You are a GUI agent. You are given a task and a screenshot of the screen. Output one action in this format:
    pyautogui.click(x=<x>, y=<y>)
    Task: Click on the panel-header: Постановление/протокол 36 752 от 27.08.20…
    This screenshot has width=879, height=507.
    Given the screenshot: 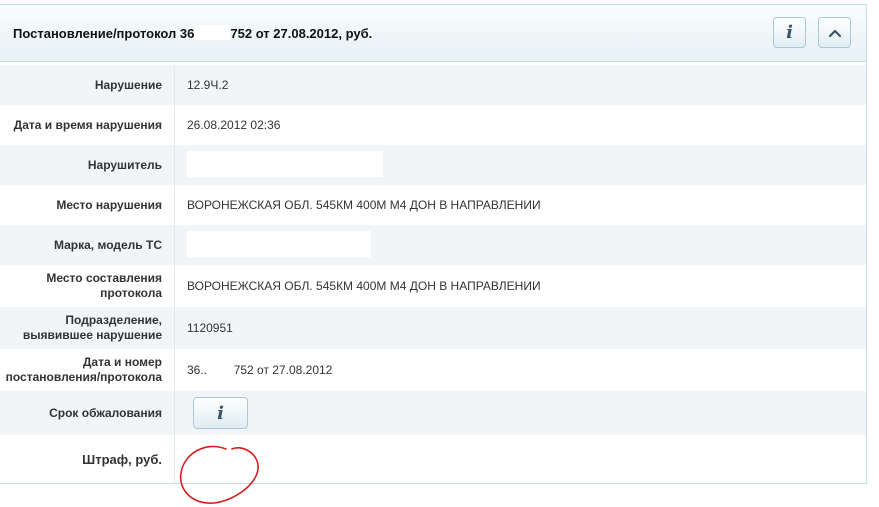 What is the action you would take?
    pyautogui.click(x=433, y=33)
    